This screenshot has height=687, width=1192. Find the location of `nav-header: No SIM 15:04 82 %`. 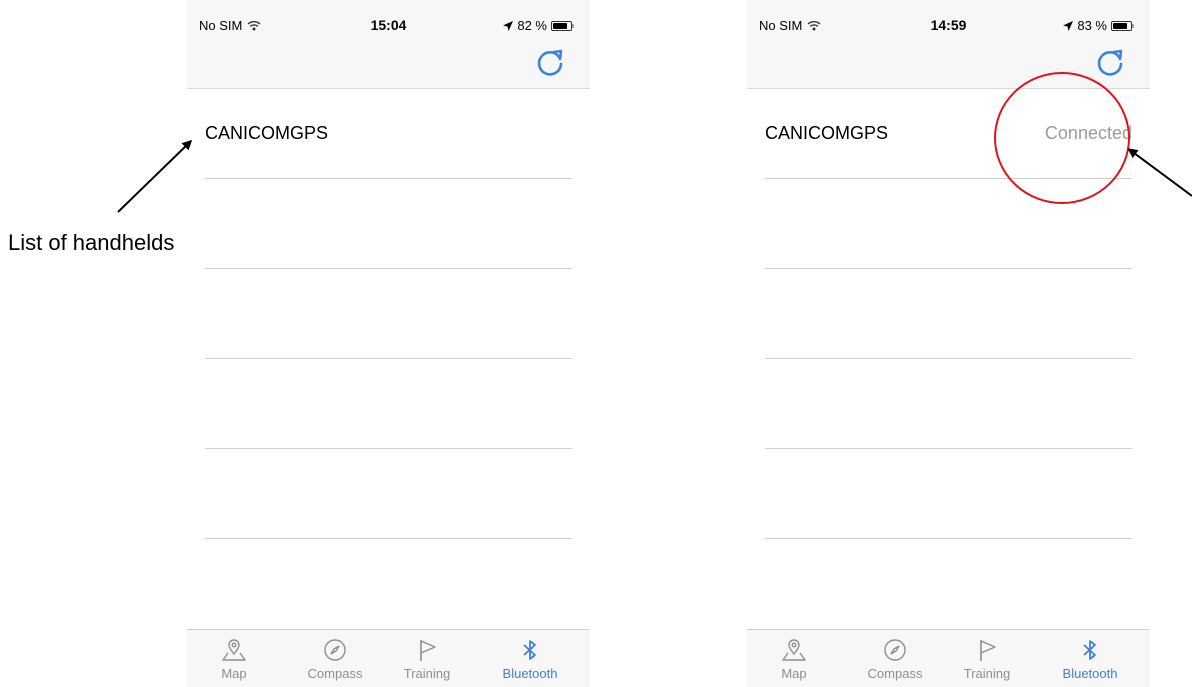

nav-header: No SIM 15:04 82 % is located at coordinates (388, 44).